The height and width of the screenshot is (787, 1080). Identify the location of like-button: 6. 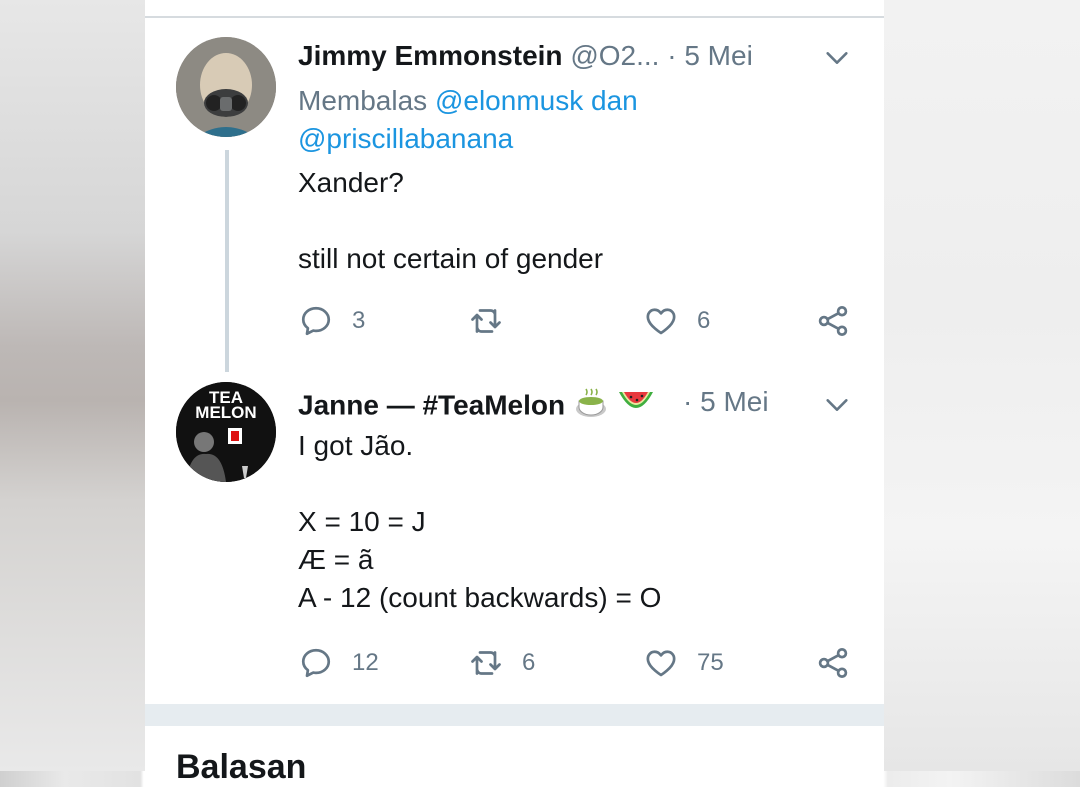
(676, 321).